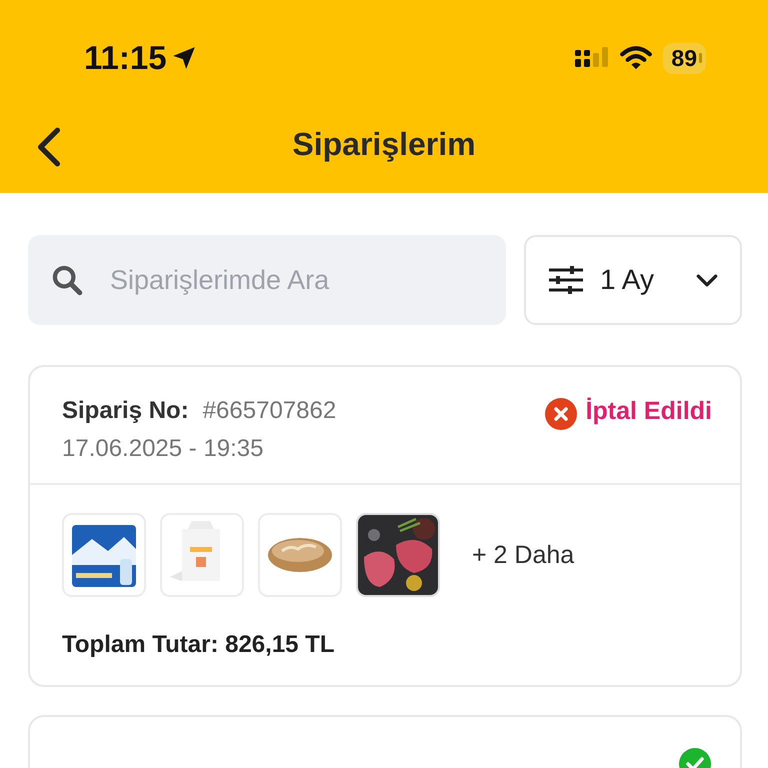 This screenshot has height=768, width=768. I want to click on order-number-label: Sipariş No:, so click(125, 411).